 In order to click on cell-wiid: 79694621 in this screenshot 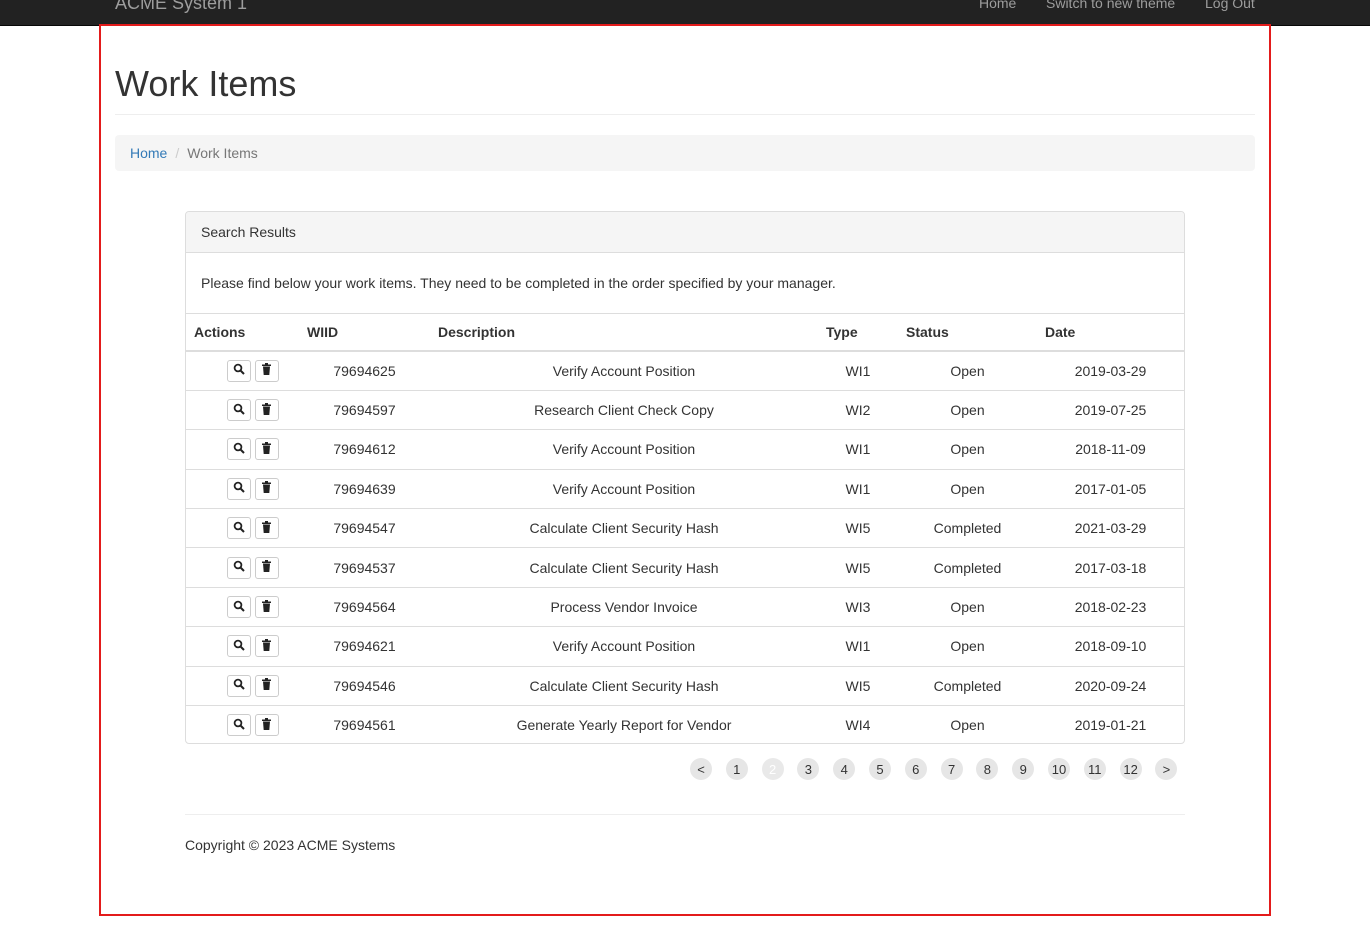, I will do `click(364, 646)`.